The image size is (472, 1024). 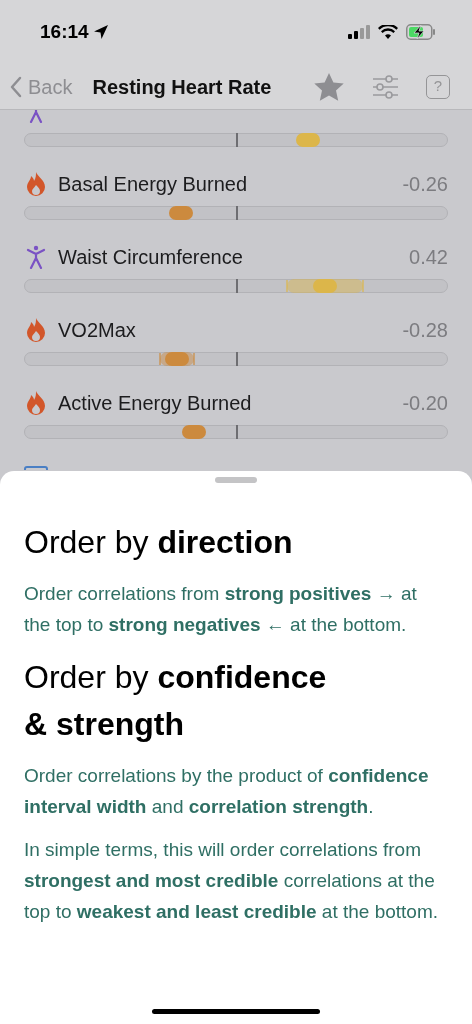 What do you see at coordinates (221, 609) in the screenshot?
I see `description-text: Order correlations from strong positives → at the top to strong negatives ← at the bottom.` at bounding box center [221, 609].